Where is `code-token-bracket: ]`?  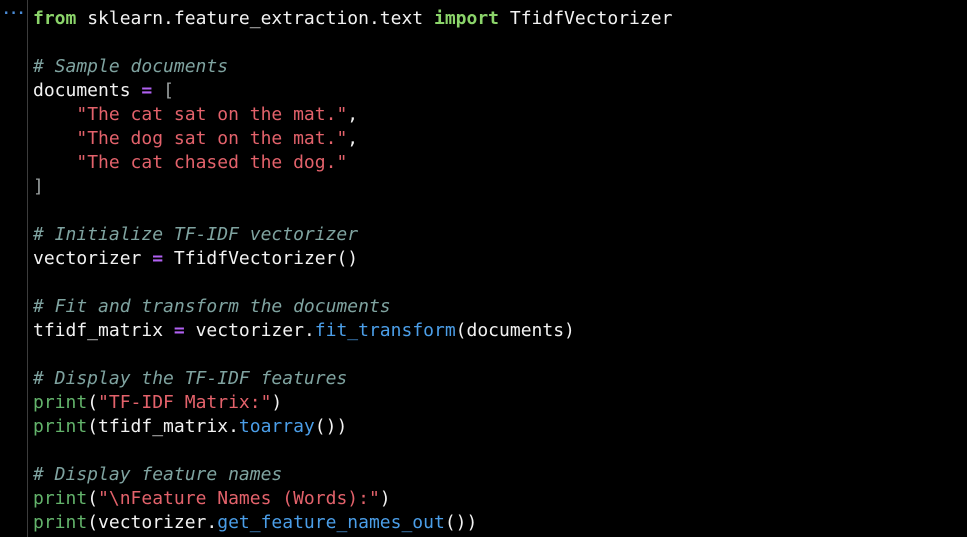
code-token-bracket: ] is located at coordinates (38, 186).